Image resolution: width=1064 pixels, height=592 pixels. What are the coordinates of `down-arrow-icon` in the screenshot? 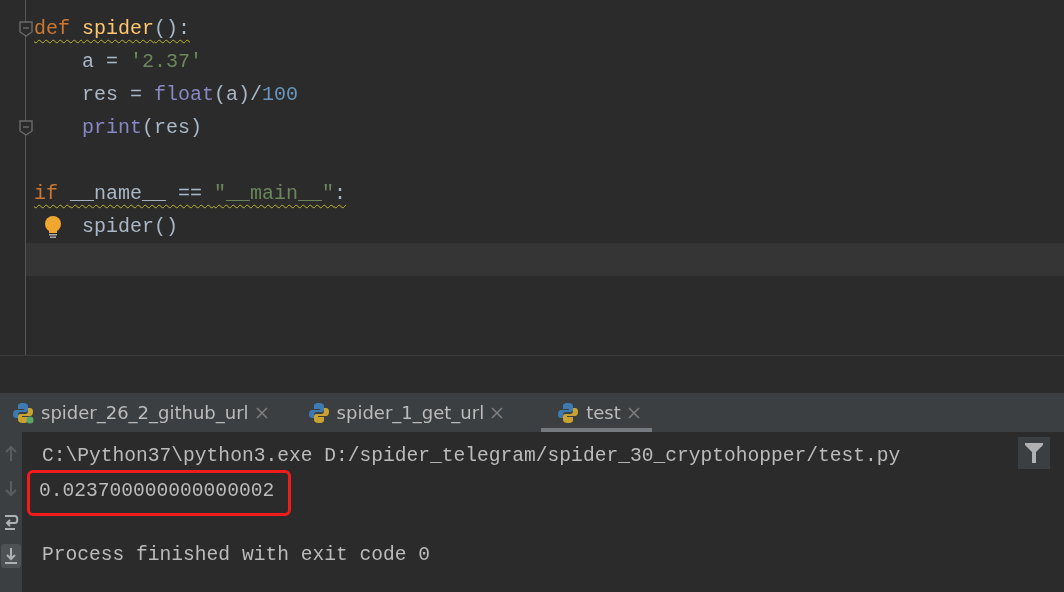 It's located at (11, 488).